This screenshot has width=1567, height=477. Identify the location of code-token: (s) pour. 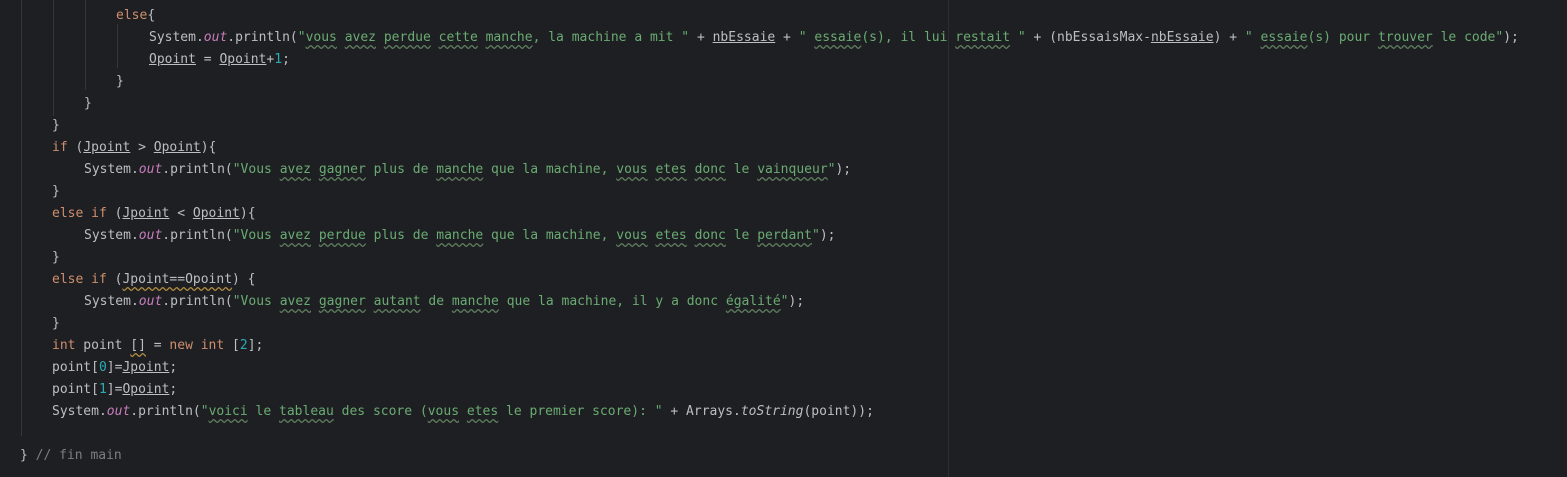
(1342, 37).